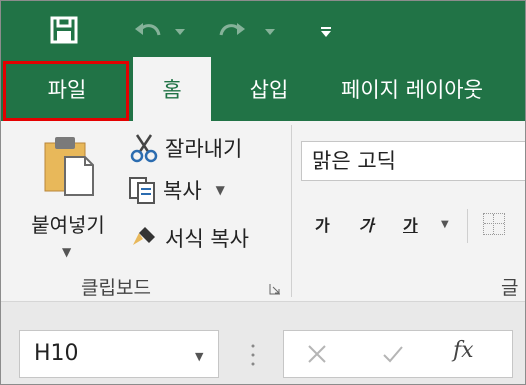  I want to click on name-box: H10, so click(119, 354).